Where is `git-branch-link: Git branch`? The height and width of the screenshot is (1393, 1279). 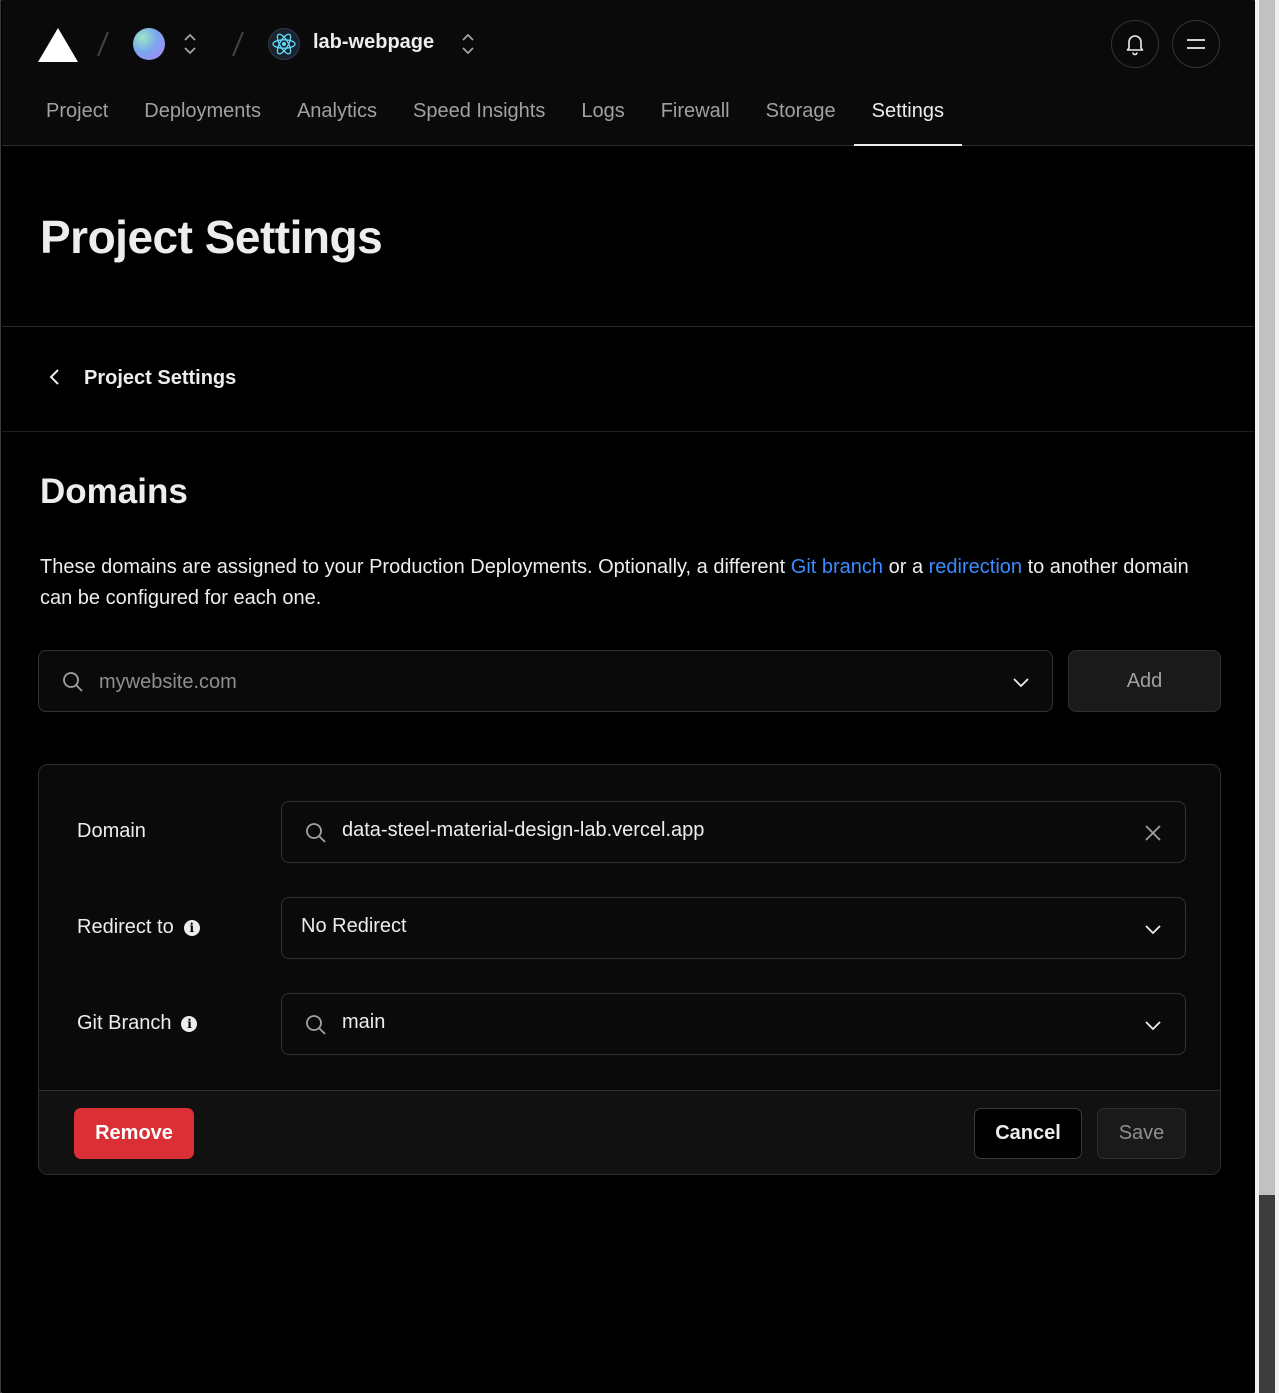 git-branch-link: Git branch is located at coordinates (837, 567).